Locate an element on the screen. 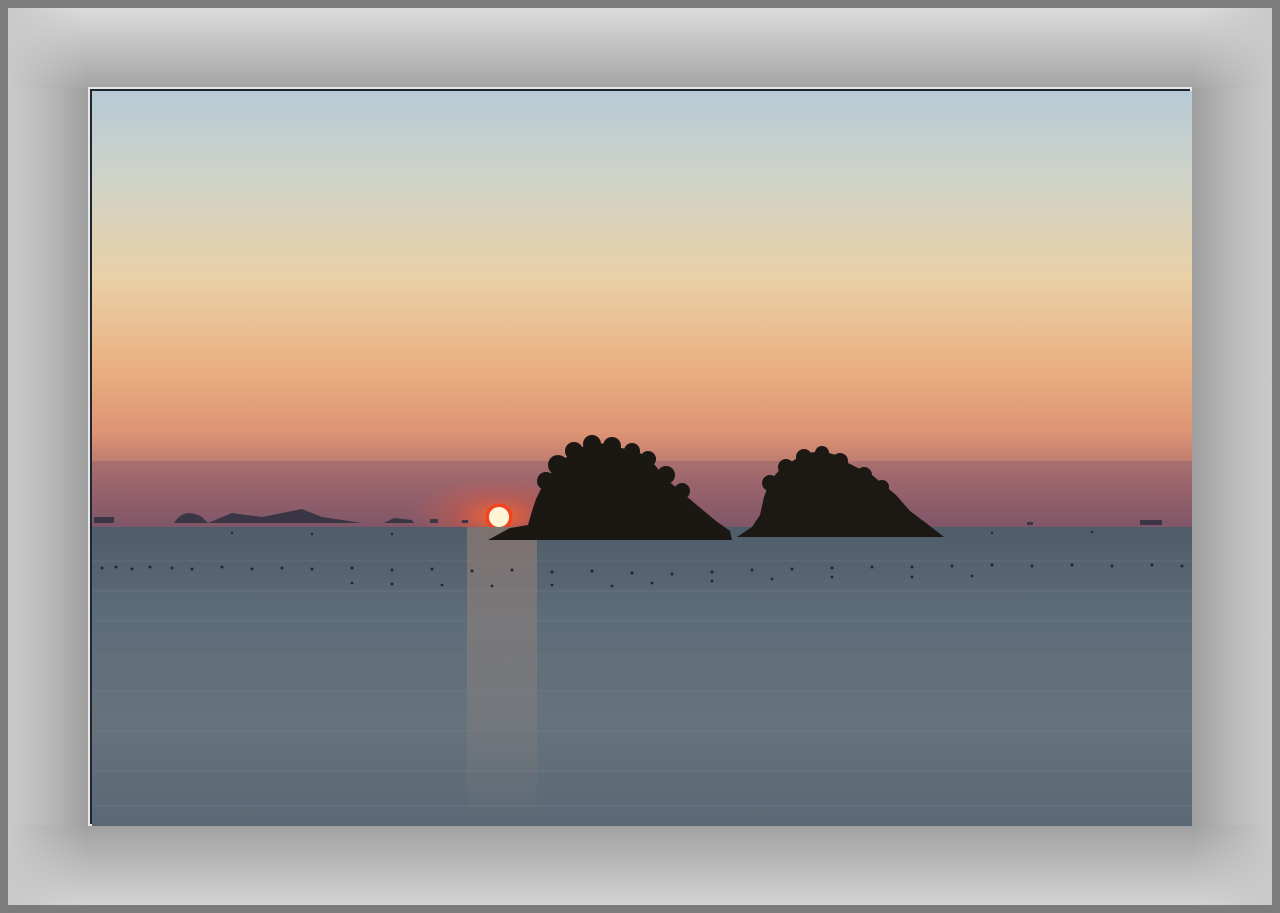  mat-right-bevel is located at coordinates (1232, 456).